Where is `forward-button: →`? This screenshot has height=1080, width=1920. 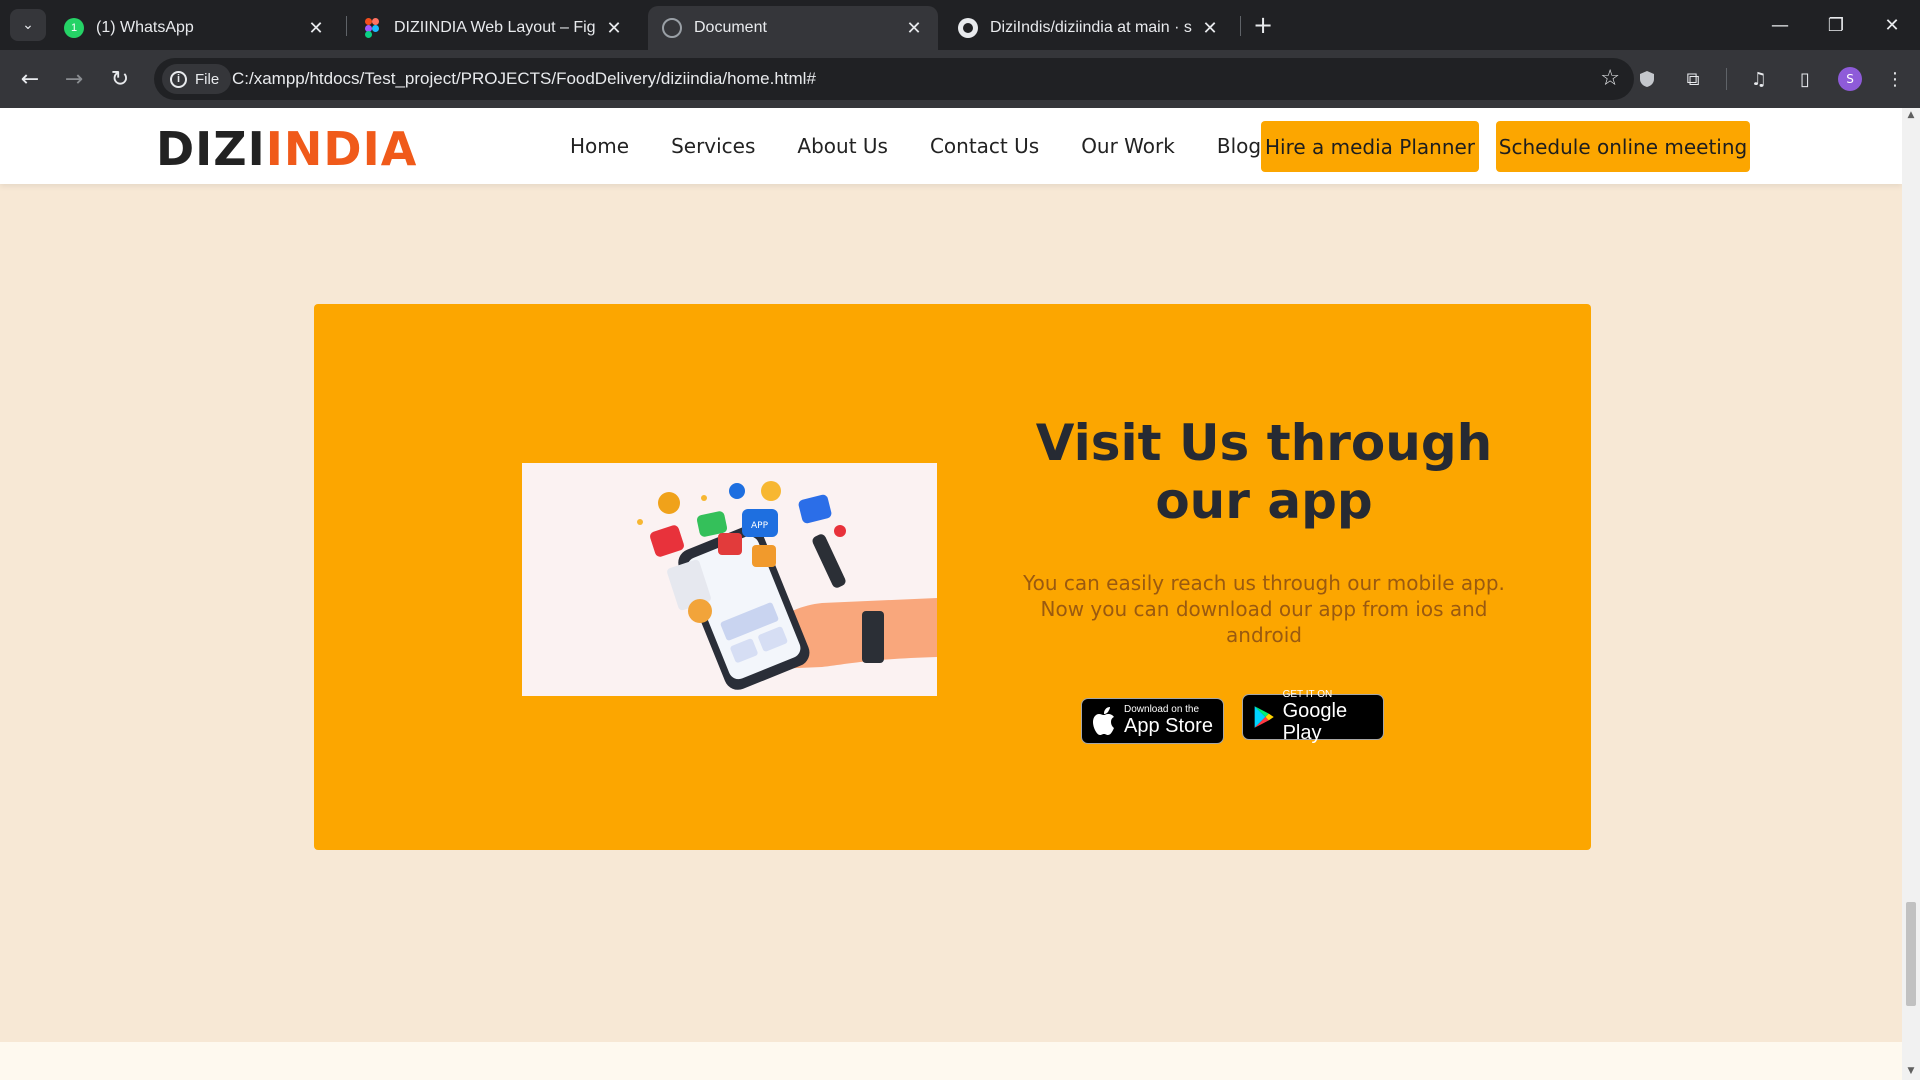
forward-button: → is located at coordinates (74, 79).